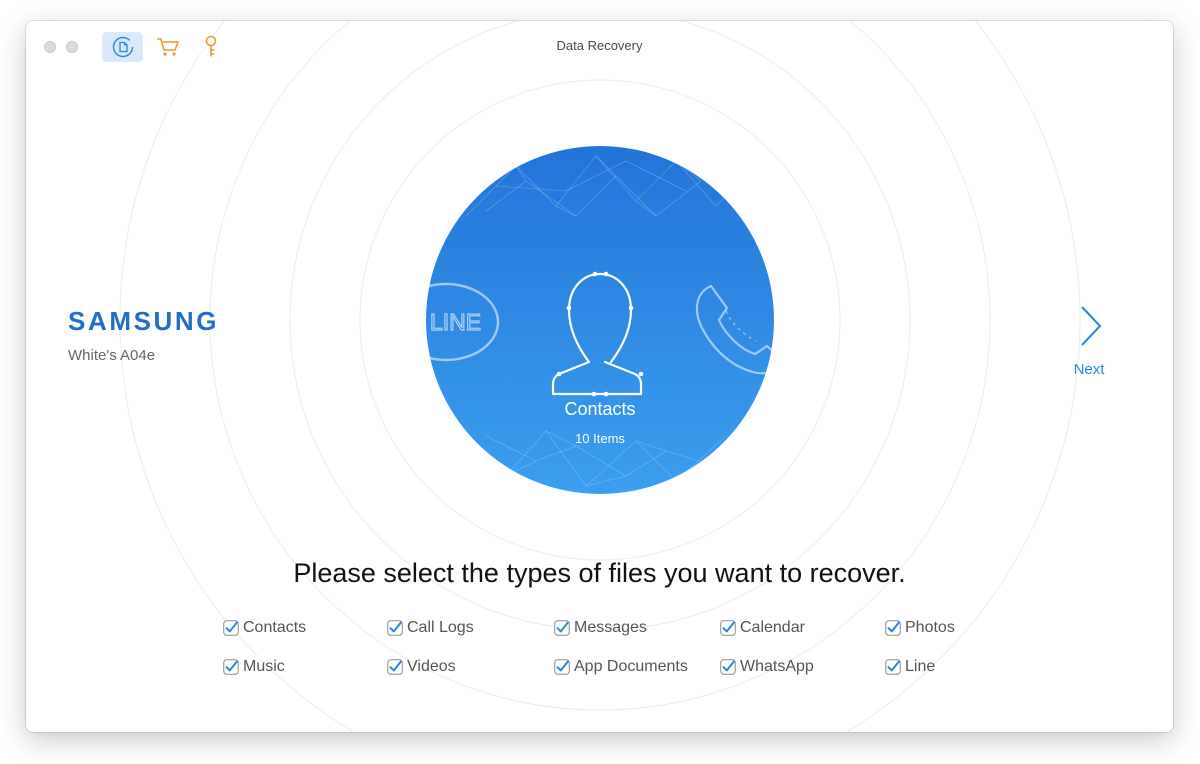 Image resolution: width=1200 pixels, height=764 pixels. I want to click on window-title: Data Recovery, so click(599, 45).